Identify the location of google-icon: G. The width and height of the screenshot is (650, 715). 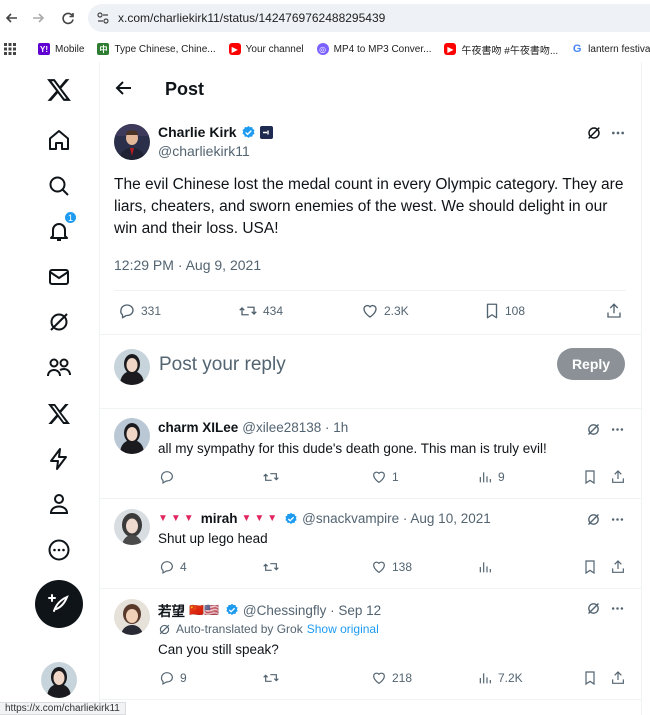
(577, 49).